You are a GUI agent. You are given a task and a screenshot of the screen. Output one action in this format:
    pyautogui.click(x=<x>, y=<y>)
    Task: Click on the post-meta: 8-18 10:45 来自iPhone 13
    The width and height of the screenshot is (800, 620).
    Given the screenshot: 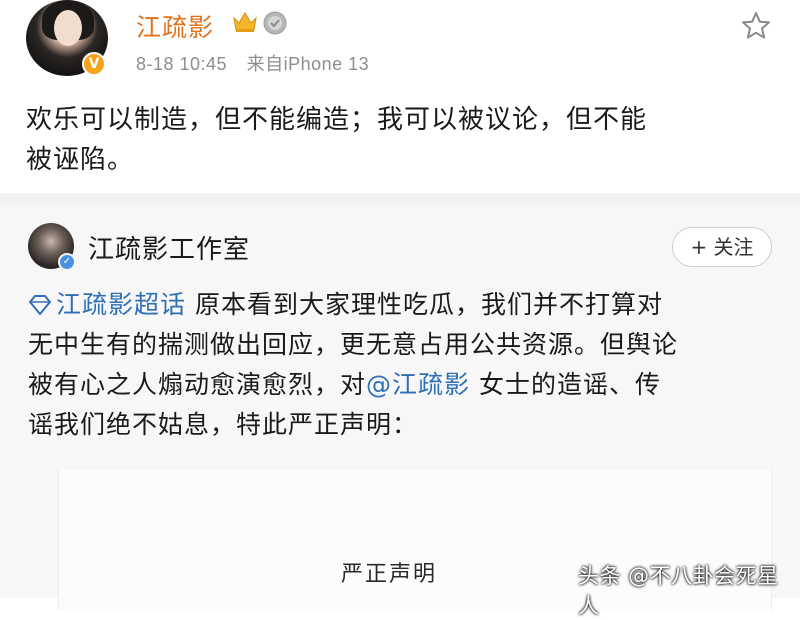 What is the action you would take?
    pyautogui.click(x=259, y=63)
    